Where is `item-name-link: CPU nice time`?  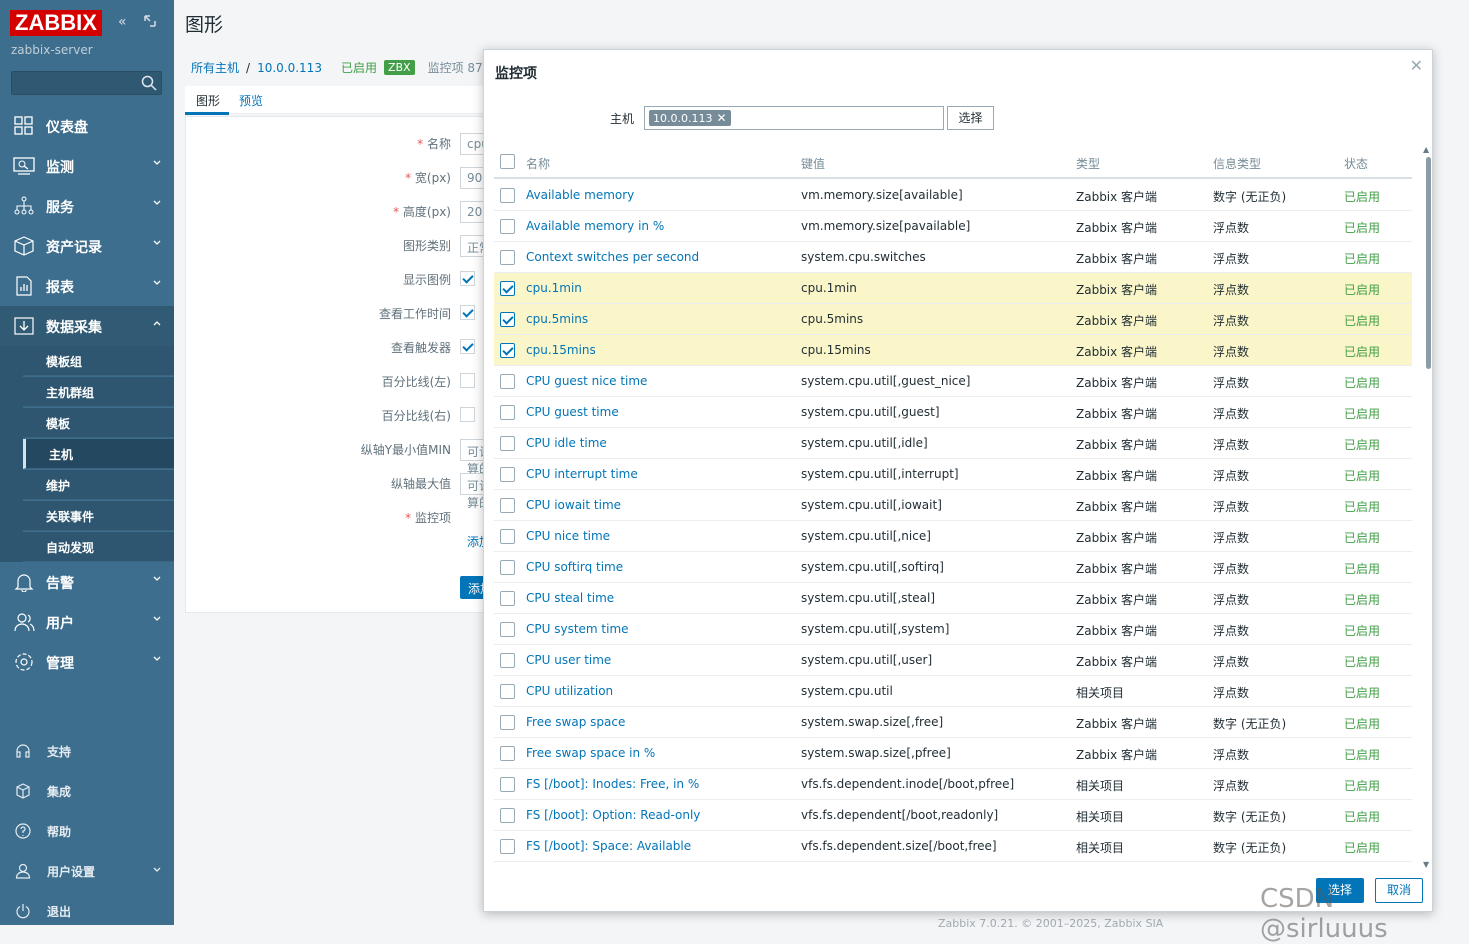
item-name-link: CPU nice time is located at coordinates (568, 536).